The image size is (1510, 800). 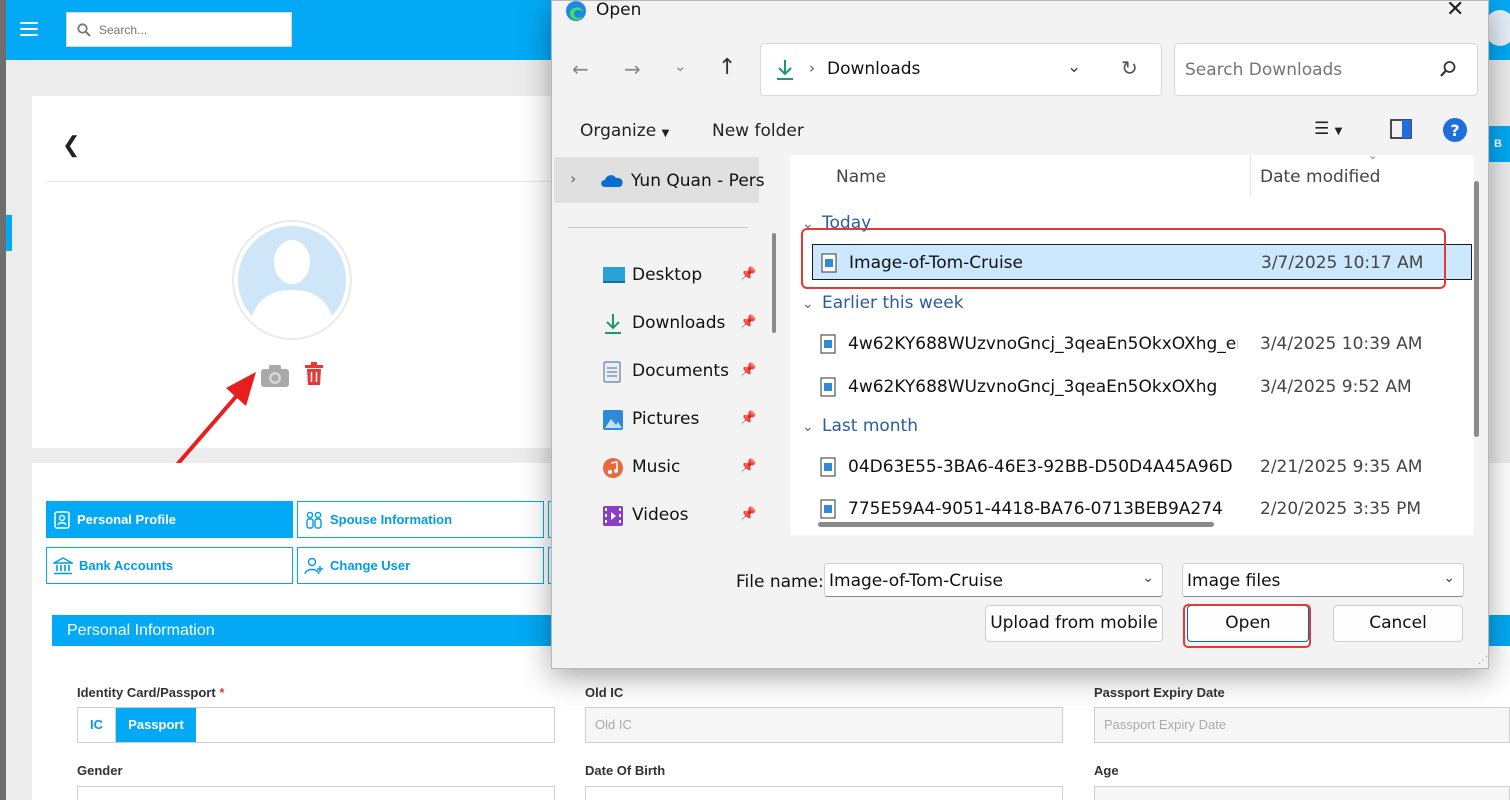 What do you see at coordinates (1341, 467) in the screenshot?
I see `file-date: 2/21/2025 9:35 AM` at bounding box center [1341, 467].